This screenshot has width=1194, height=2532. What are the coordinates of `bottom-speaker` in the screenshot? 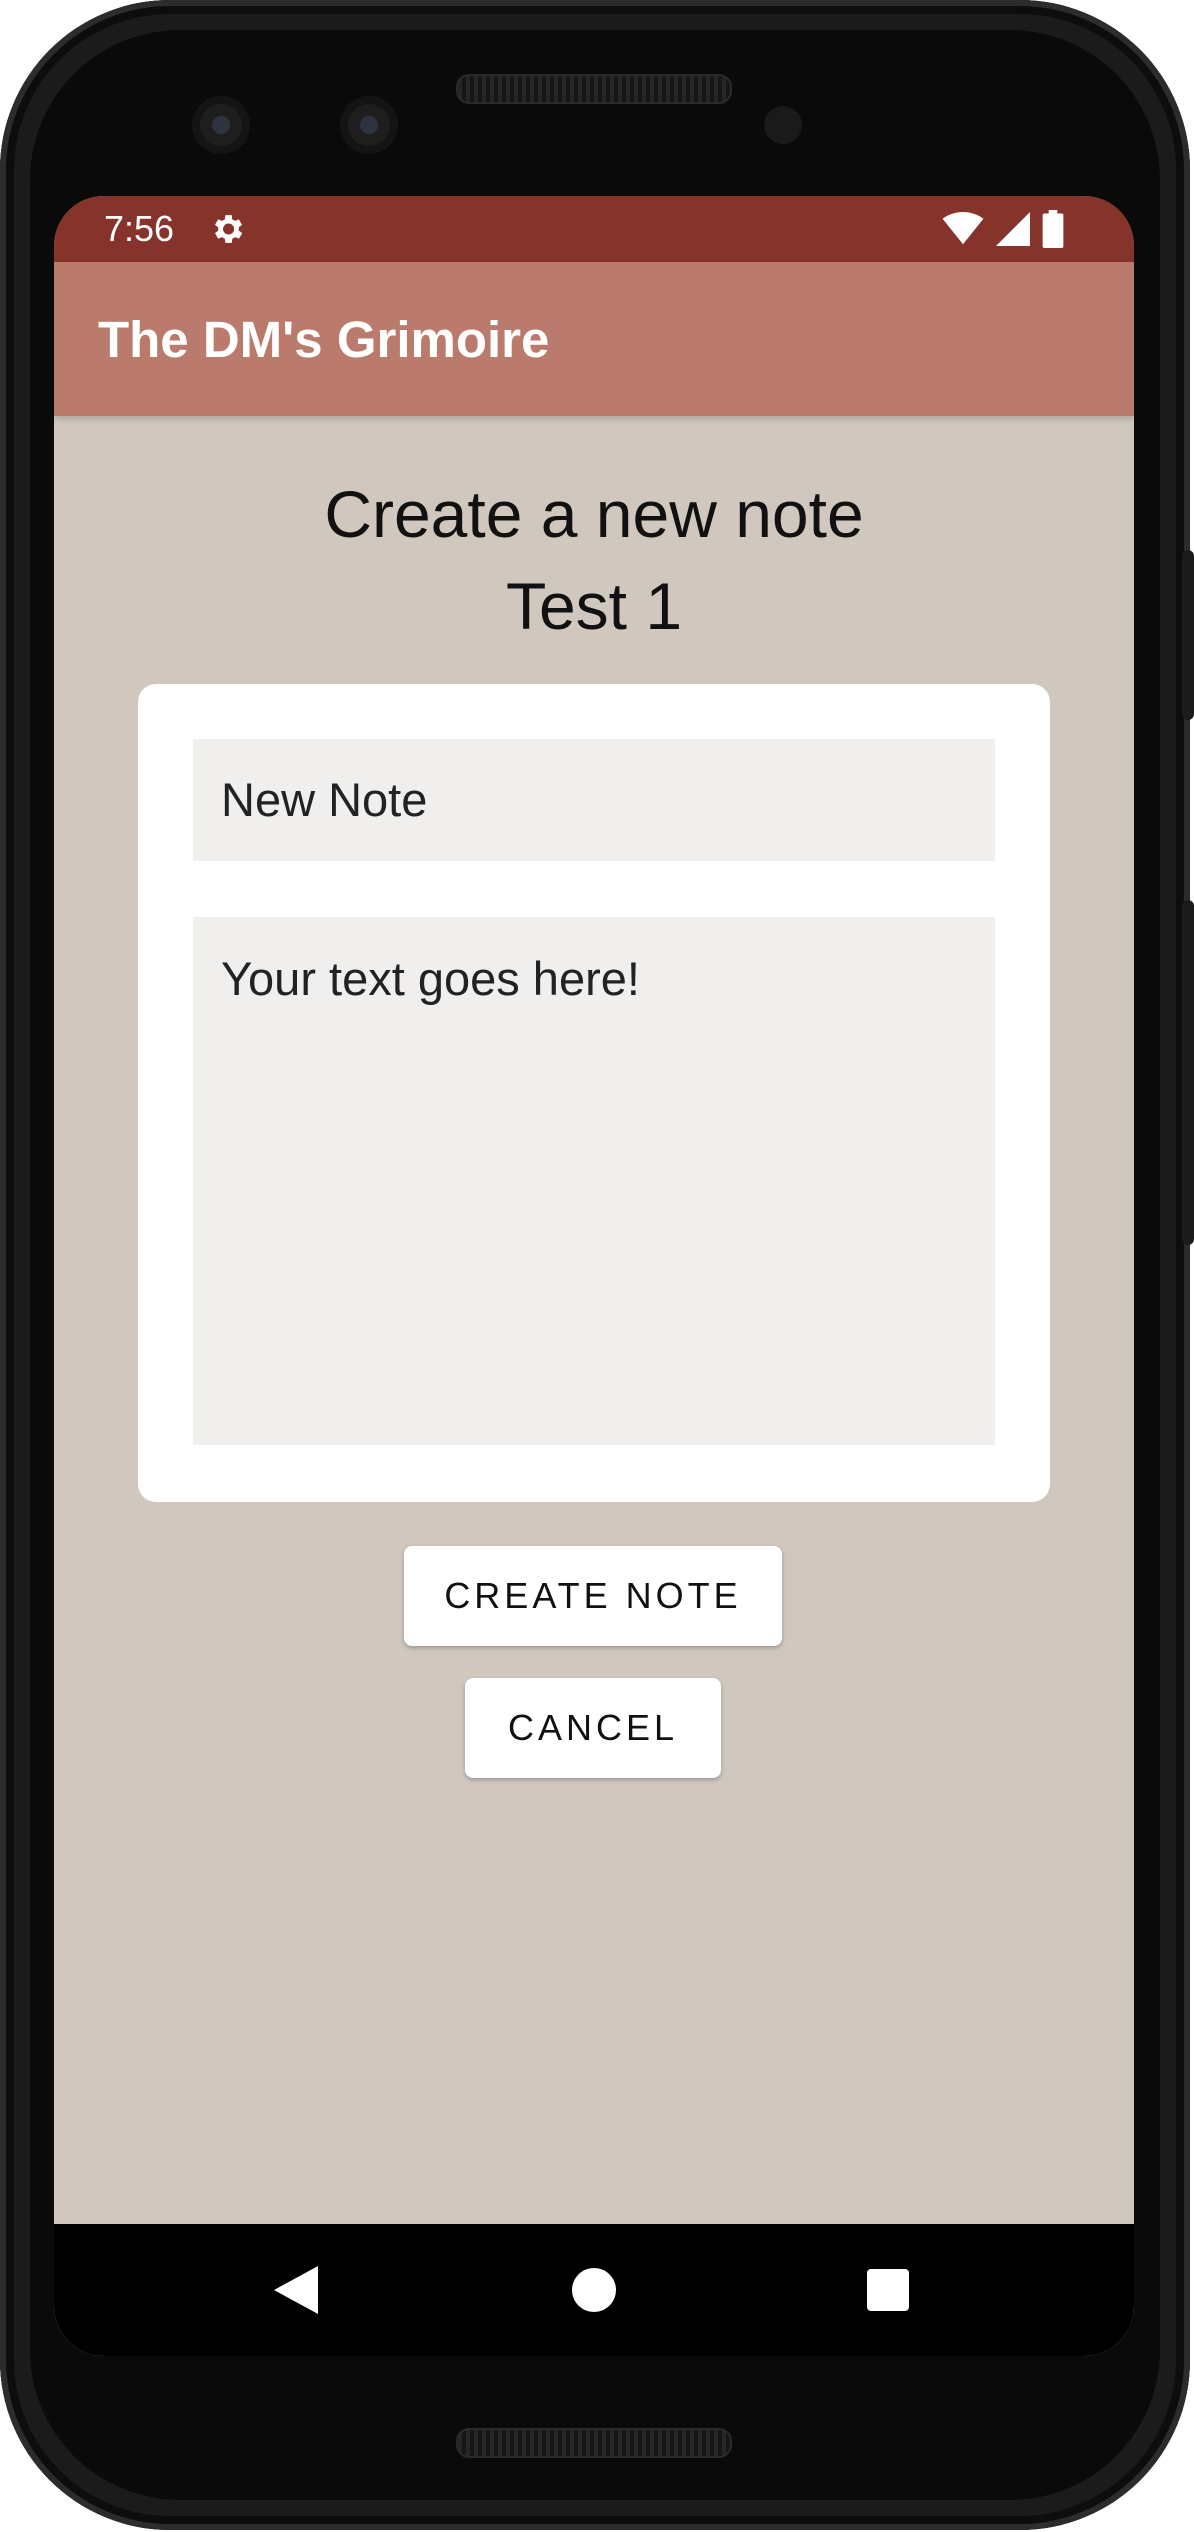 It's located at (594, 2443).